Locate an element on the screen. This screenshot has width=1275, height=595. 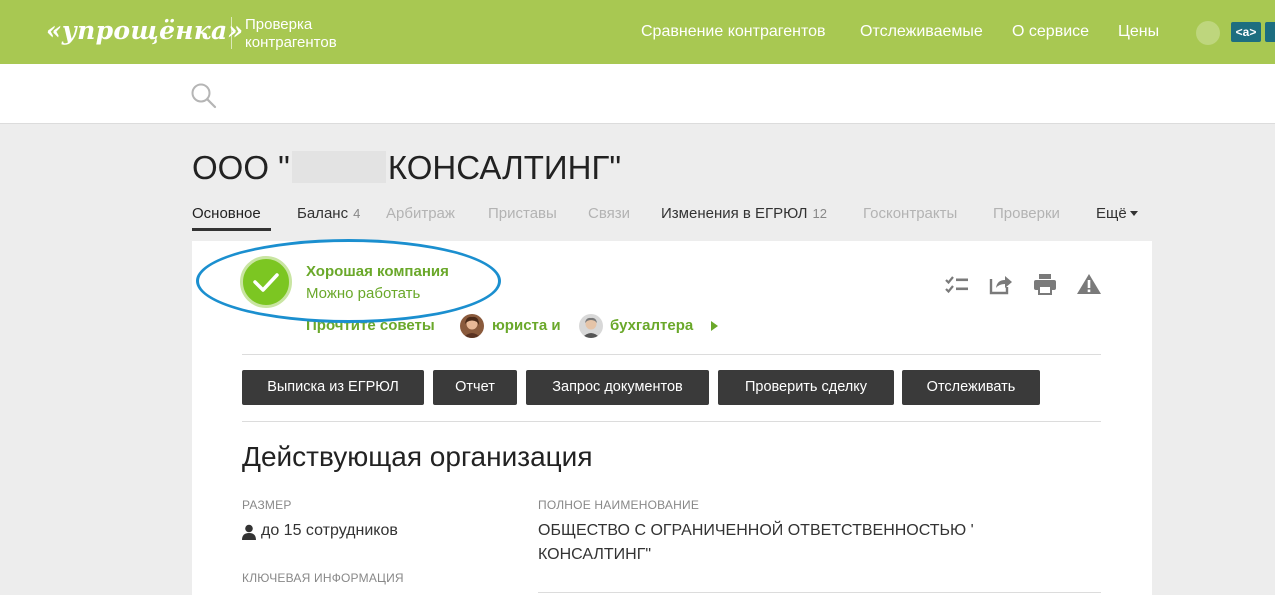
nav-compare: Сравнение контрагентов is located at coordinates (733, 32).